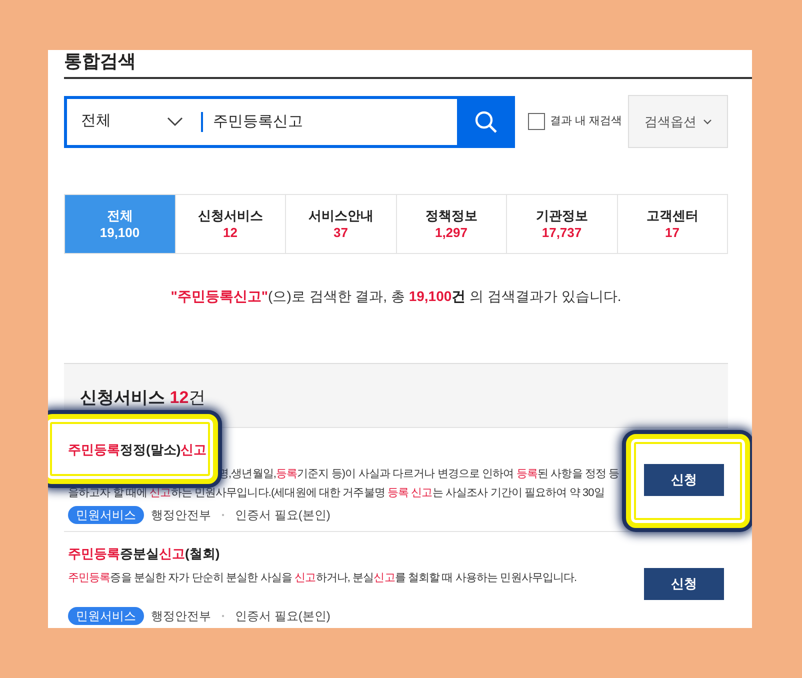 This screenshot has height=678, width=802. Describe the element at coordinates (336, 493) in the screenshot. I see `service-description: 을하고자 할 때에 신고하는 민원사무입니다.(세대원에 대한 거주불명 등록 신고는 사실조사 기간이 필요하여 약 30일` at that location.